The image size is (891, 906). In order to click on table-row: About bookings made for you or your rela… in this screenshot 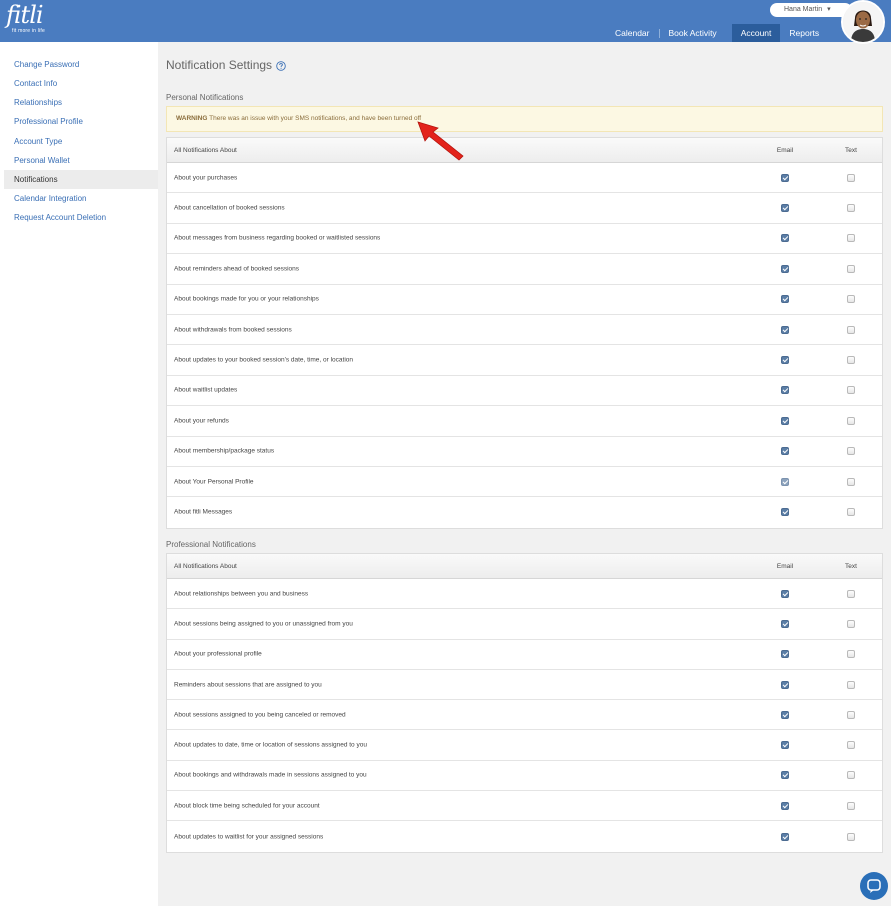, I will do `click(524, 300)`.